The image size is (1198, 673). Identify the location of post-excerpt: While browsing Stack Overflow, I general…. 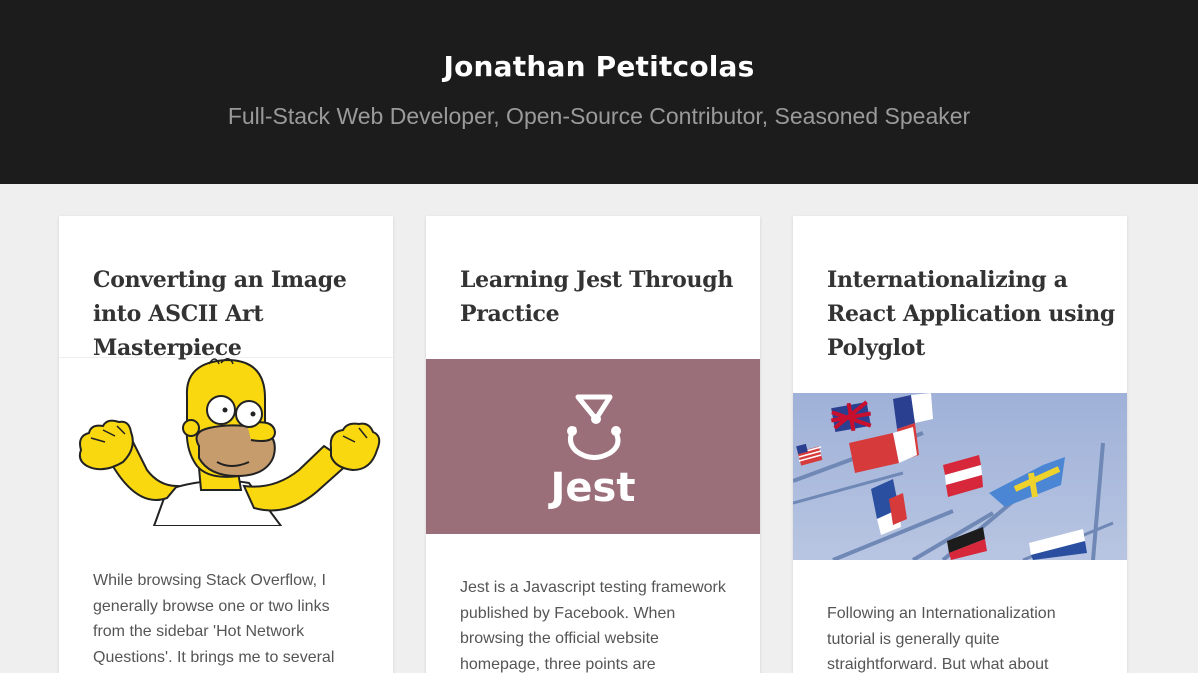
(214, 619).